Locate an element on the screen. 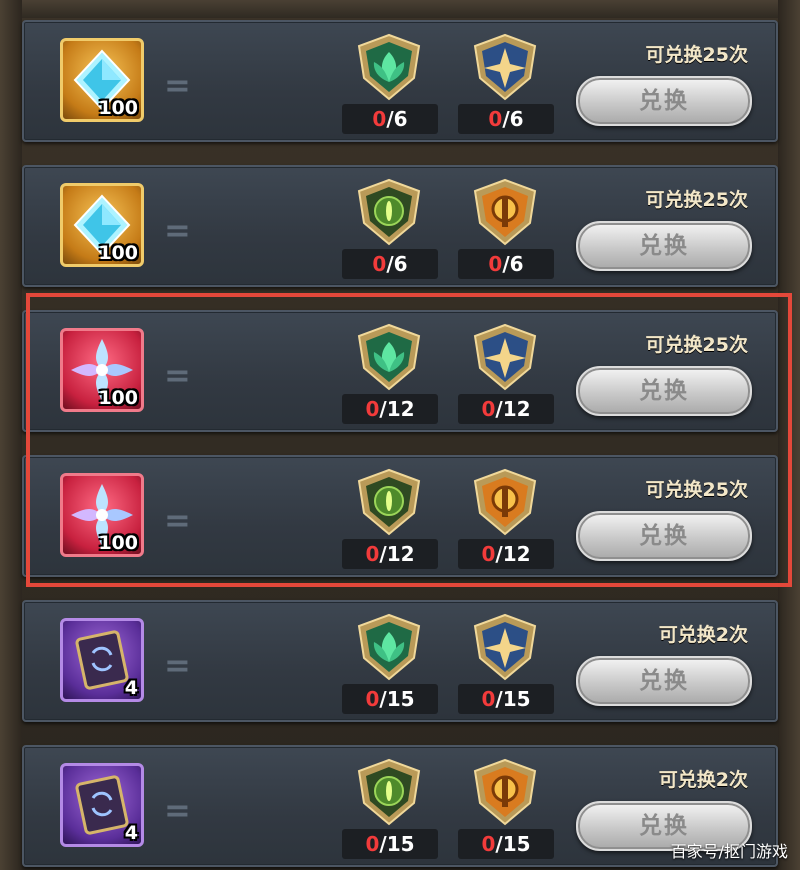 This screenshot has height=870, width=800. watermark: 百家号/抠门游戏 is located at coordinates (729, 851).